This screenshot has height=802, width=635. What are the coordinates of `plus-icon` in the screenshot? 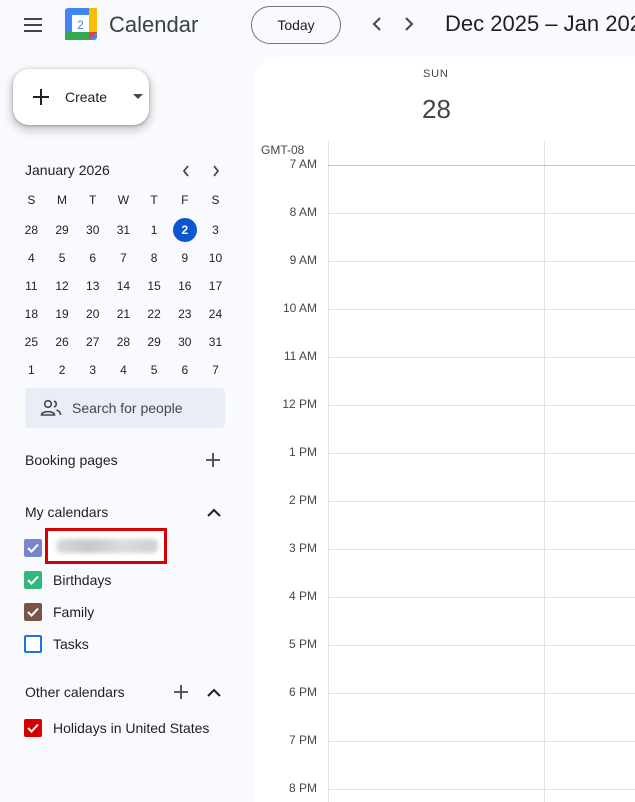 It's located at (213, 460).